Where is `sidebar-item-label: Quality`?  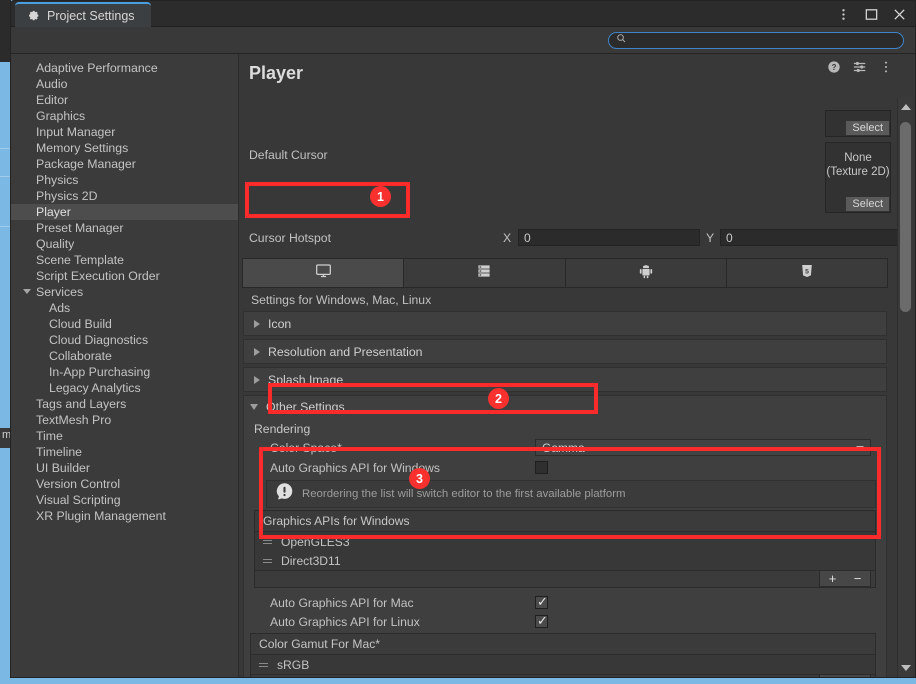 sidebar-item-label: Quality is located at coordinates (55, 244).